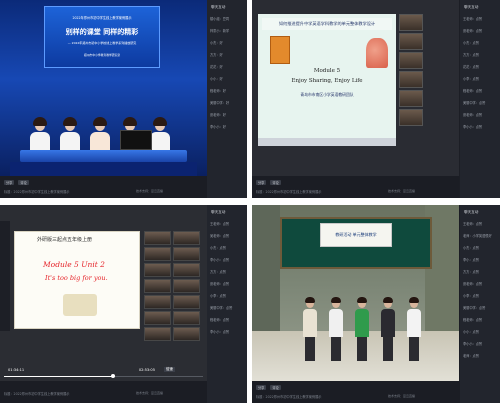 The height and width of the screenshot is (403, 500). What do you see at coordinates (169, 369) in the screenshot?
I see `playback-speed-button: 倍速` at bounding box center [169, 369].